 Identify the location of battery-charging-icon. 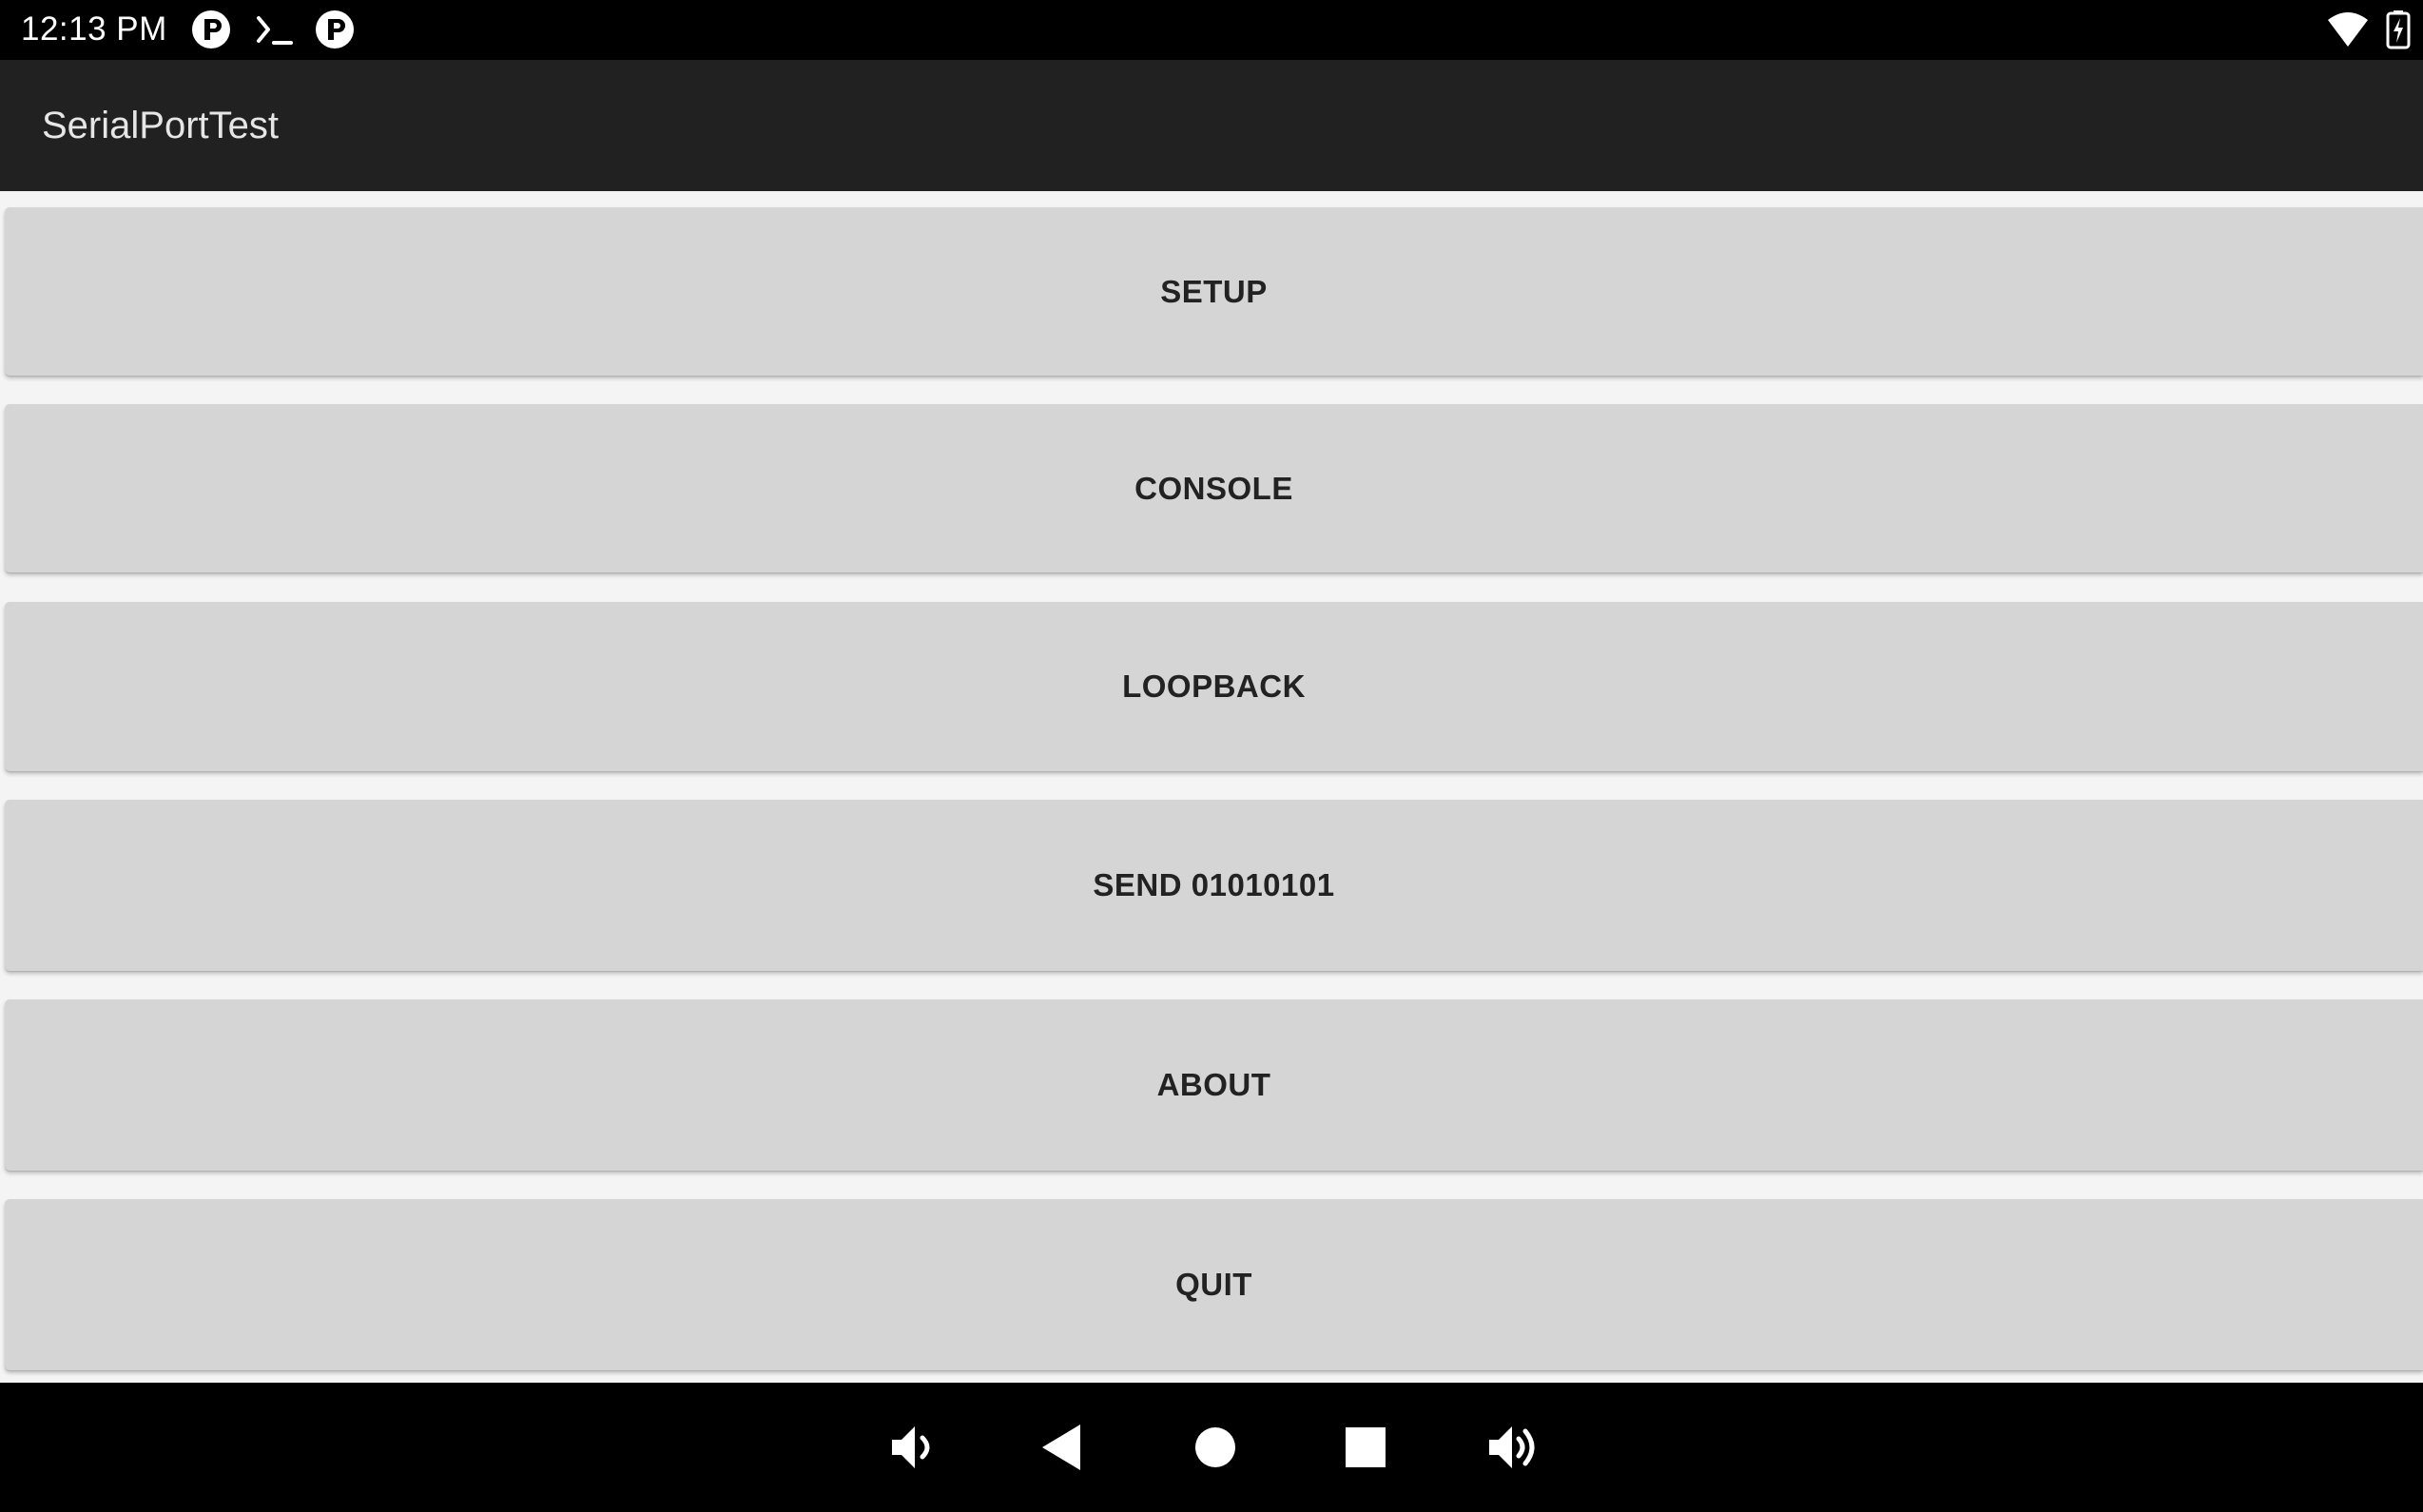
(2398, 30).